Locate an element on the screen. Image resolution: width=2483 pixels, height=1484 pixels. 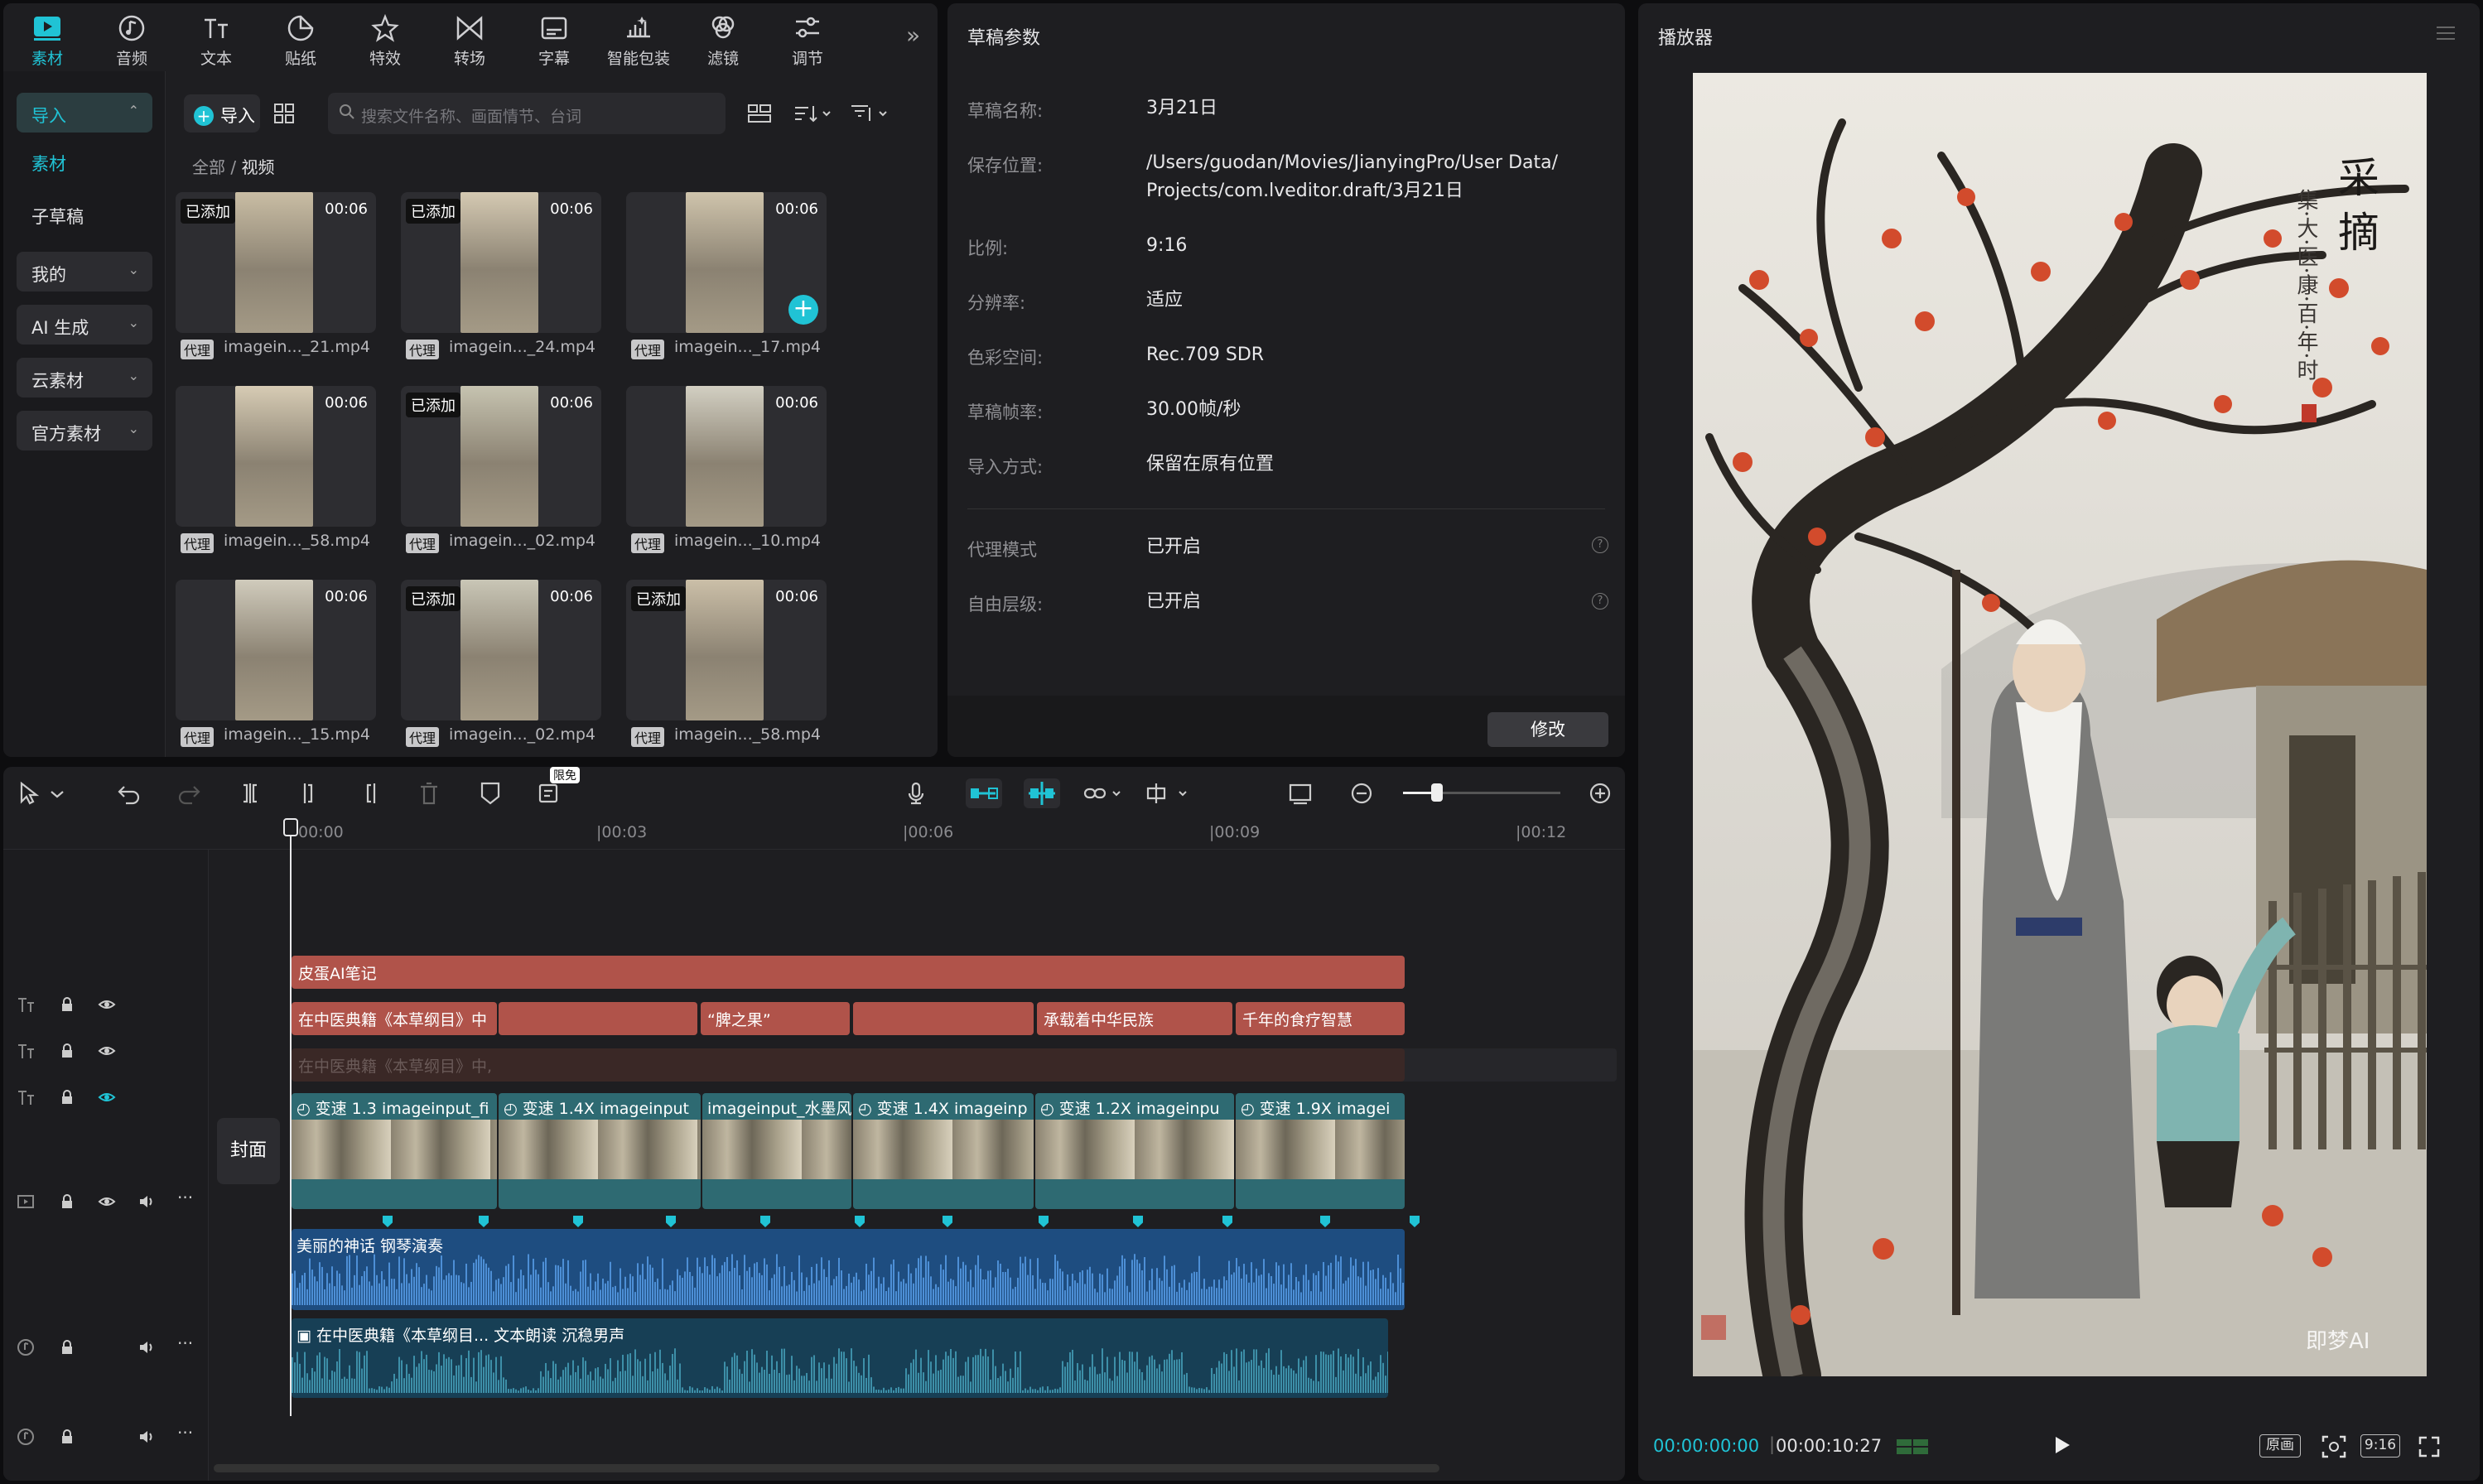
search-input: 搜索文件名称、画面情节、台词 is located at coordinates (527, 113).